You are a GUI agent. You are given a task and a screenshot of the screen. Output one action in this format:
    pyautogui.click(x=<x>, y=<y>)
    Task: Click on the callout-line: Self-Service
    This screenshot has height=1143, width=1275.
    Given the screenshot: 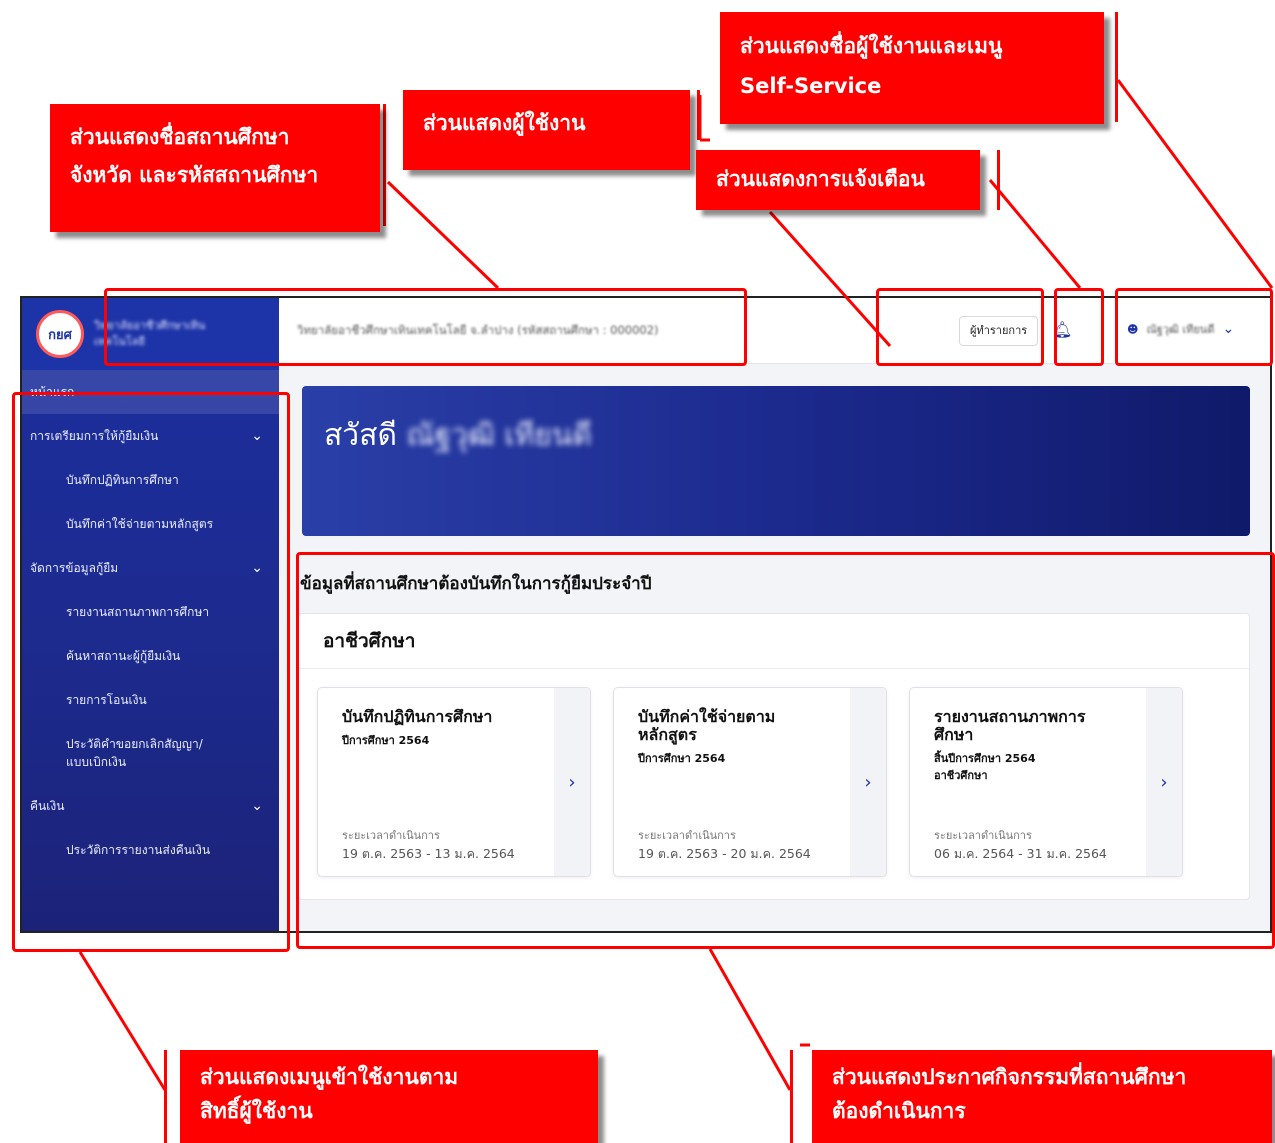 What is the action you would take?
    pyautogui.click(x=811, y=86)
    